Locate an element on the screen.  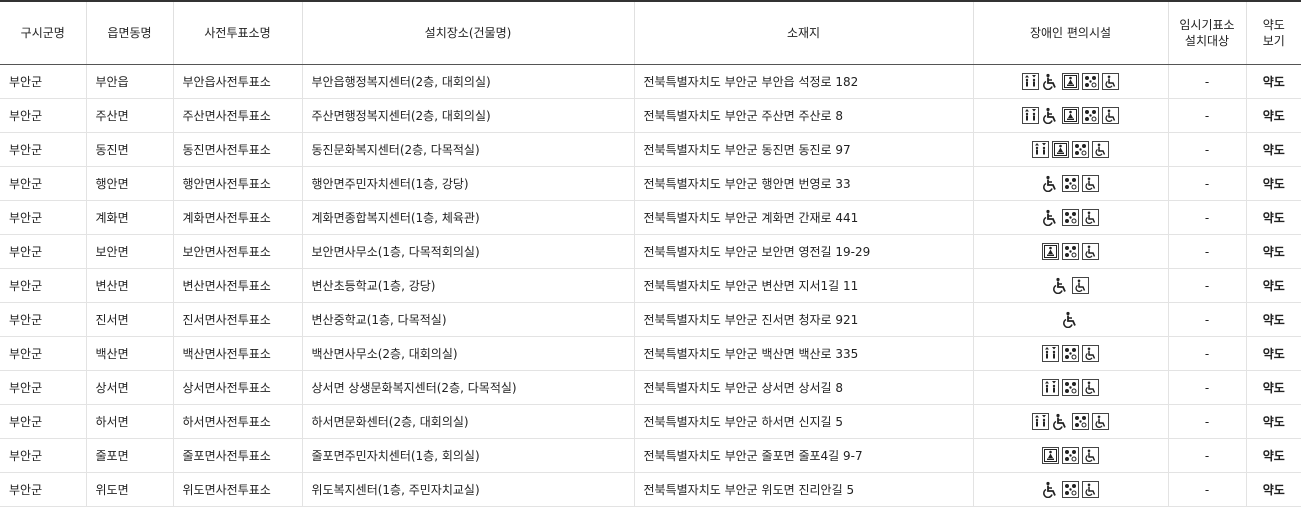
header-address: 소재지 is located at coordinates (804, 32).